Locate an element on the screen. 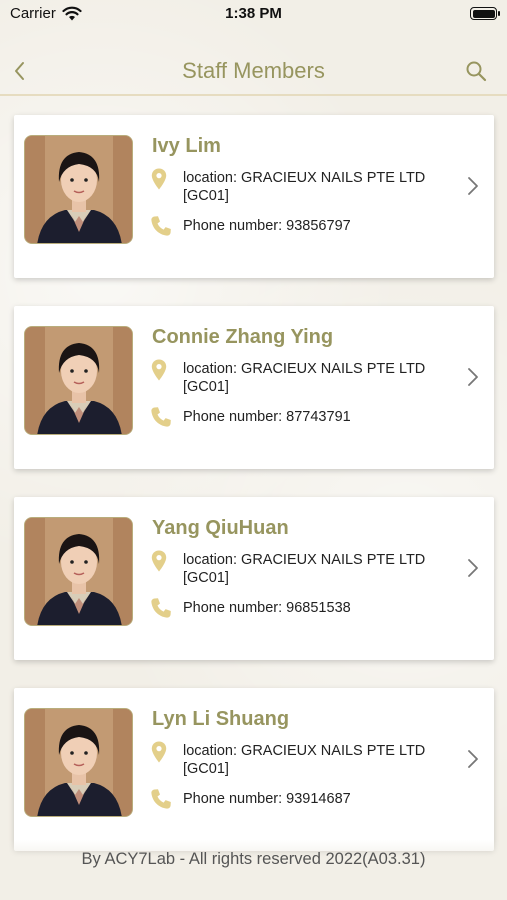  page-title: Staff Members is located at coordinates (253, 70).